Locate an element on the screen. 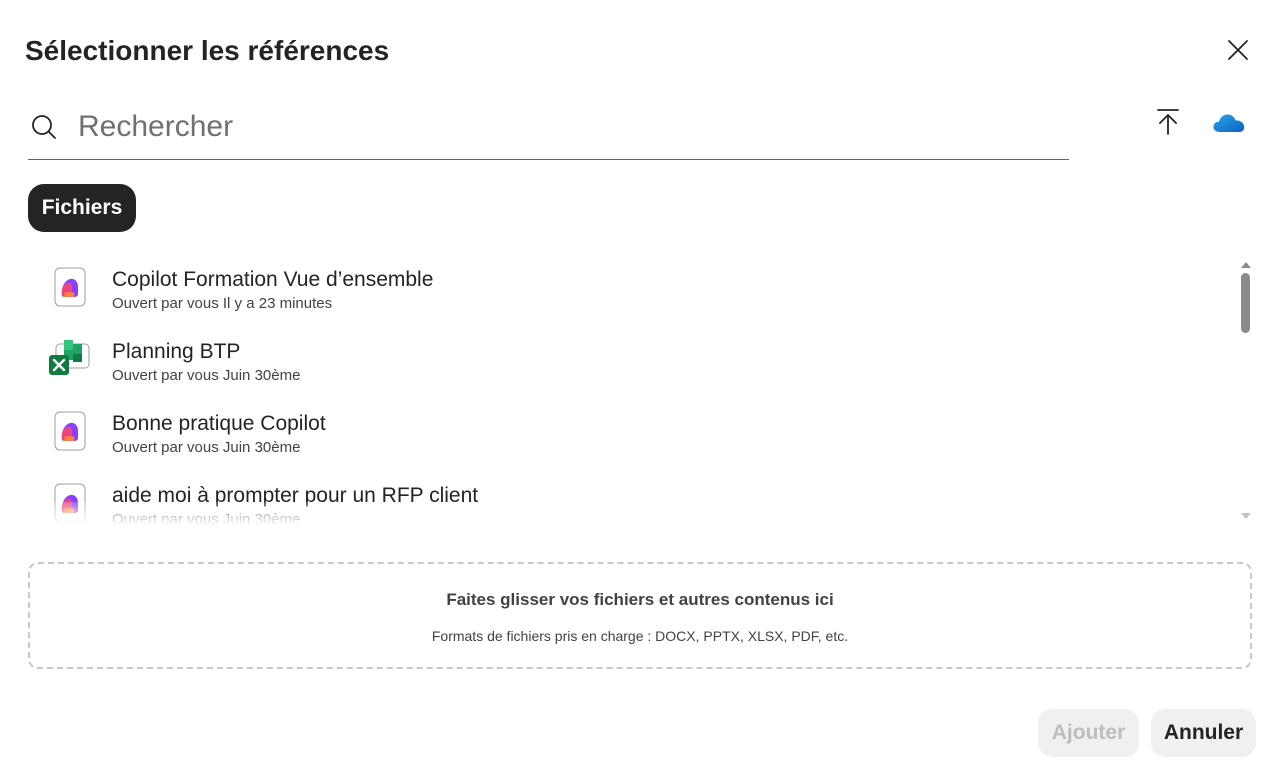  file-name: Bonne pratique Copilot is located at coordinates (219, 423).